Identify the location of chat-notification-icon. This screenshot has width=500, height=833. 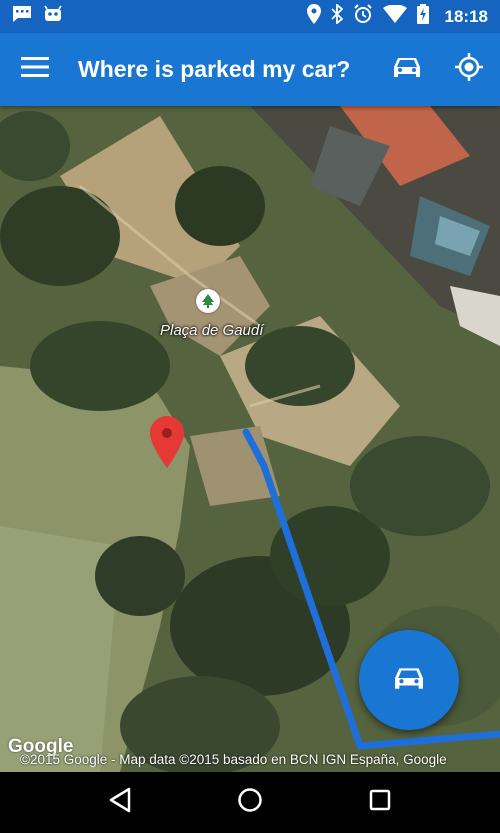
(22, 16).